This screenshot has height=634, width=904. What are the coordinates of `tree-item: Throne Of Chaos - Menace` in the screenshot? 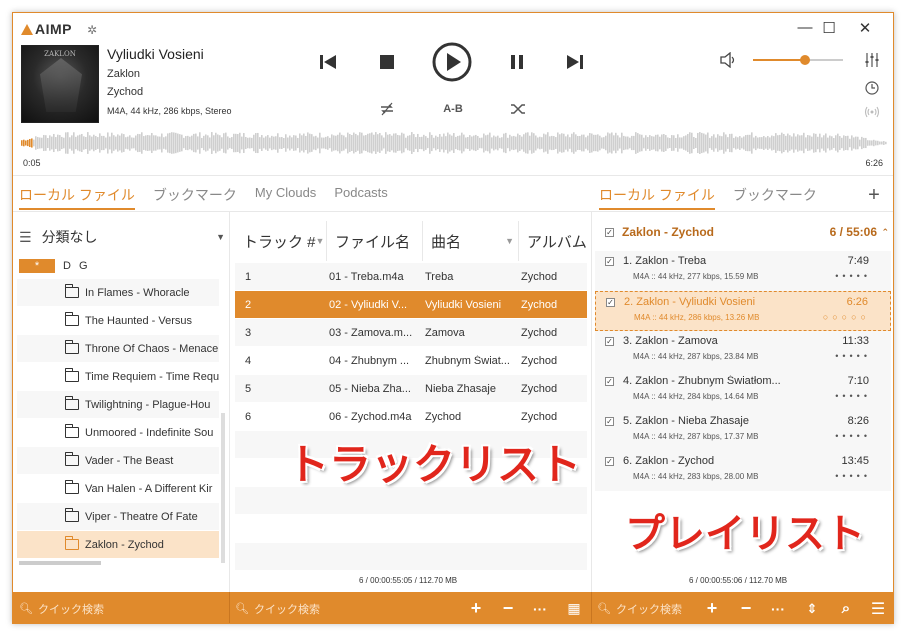 It's located at (118, 349).